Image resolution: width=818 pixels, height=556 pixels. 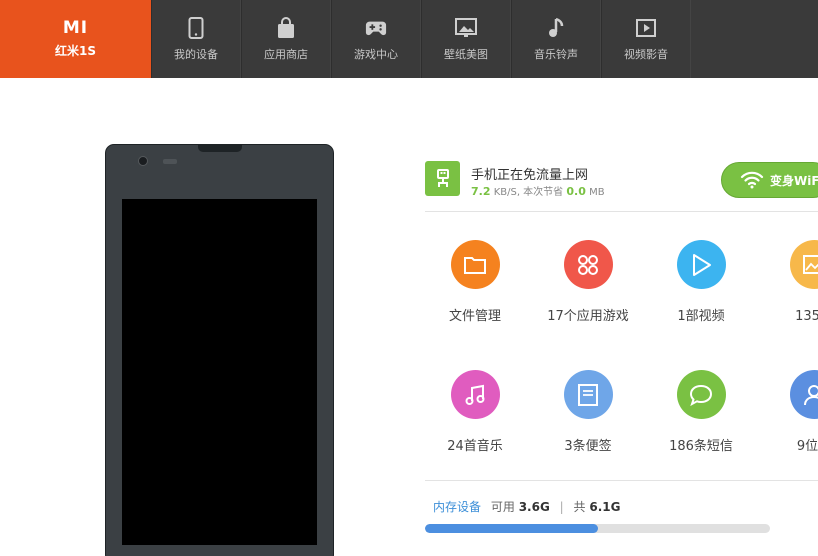 I want to click on tab-game-center: 游戏中心, so click(x=376, y=39).